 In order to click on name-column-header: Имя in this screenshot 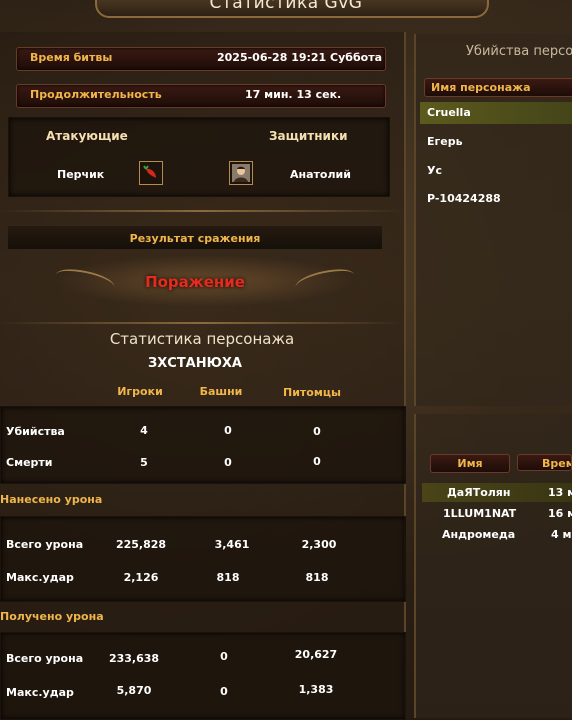, I will do `click(470, 463)`.